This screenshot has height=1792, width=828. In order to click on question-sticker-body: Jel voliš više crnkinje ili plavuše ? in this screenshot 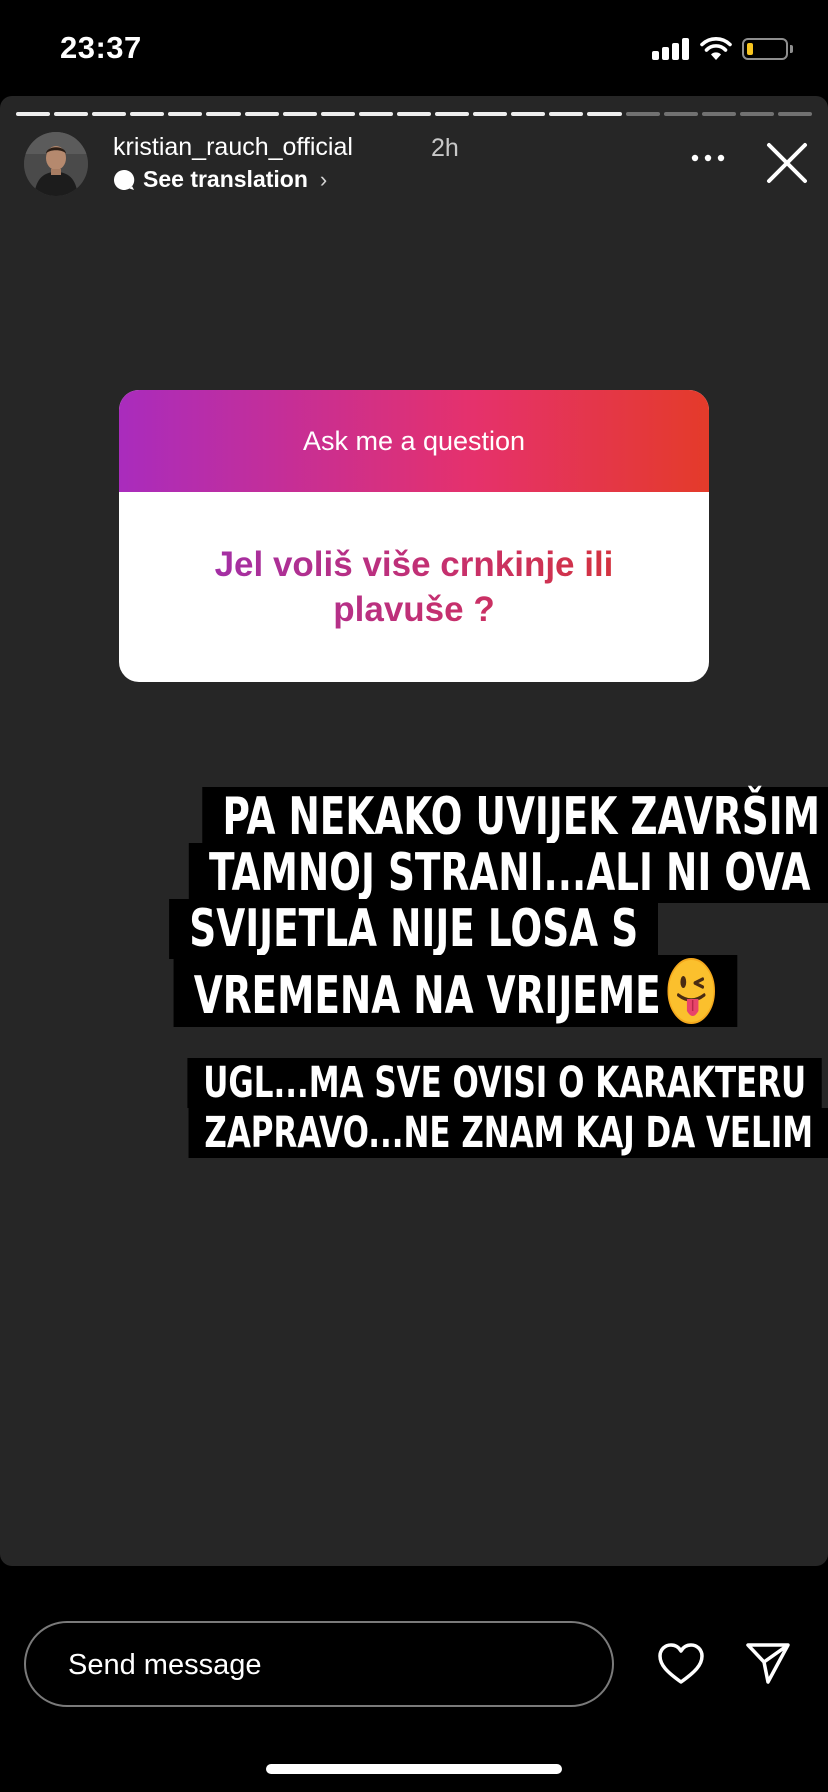, I will do `click(414, 587)`.